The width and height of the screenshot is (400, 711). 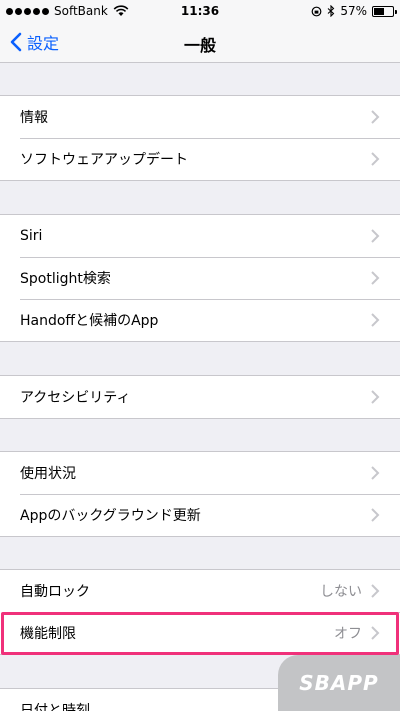 I want to click on list-item-label: 日付と時刻, so click(x=55, y=707).